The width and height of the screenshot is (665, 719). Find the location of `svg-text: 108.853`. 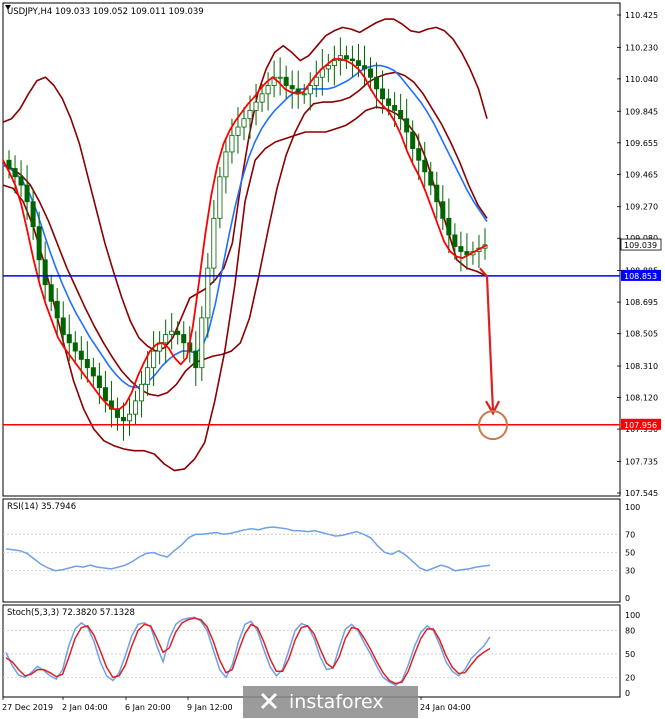

svg-text: 108.853 is located at coordinates (640, 276).